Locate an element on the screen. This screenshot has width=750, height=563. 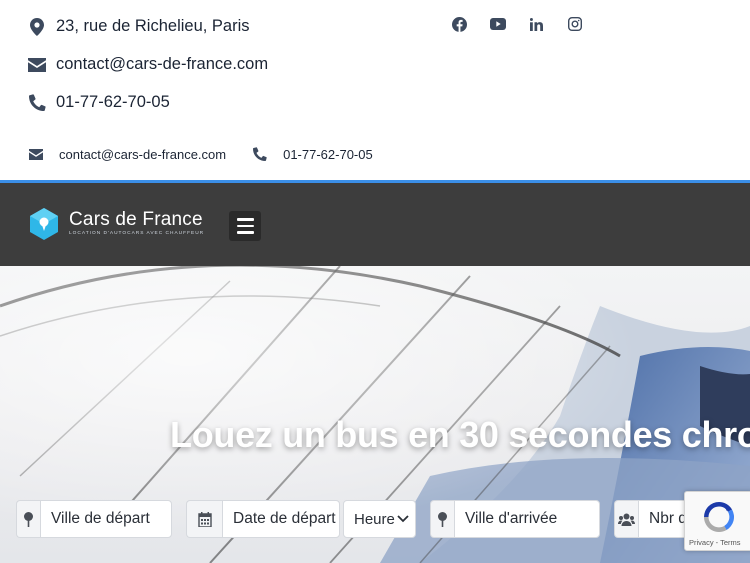
youtube-link is located at coordinates (498, 24).